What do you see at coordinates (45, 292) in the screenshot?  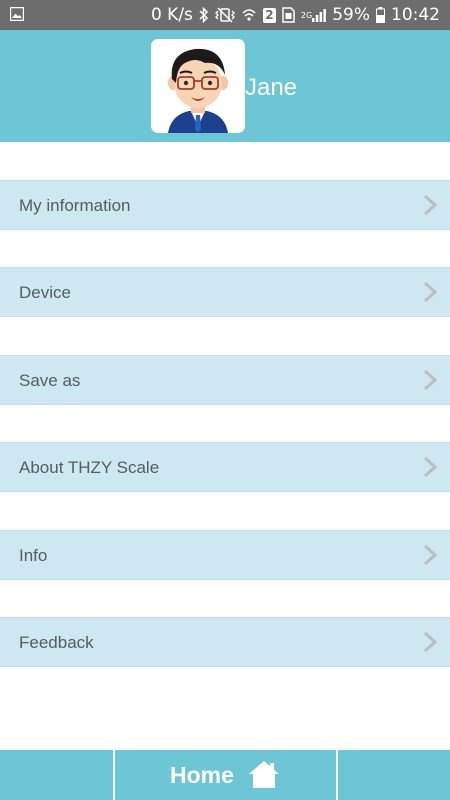 I see `menu-item-label: Device` at bounding box center [45, 292].